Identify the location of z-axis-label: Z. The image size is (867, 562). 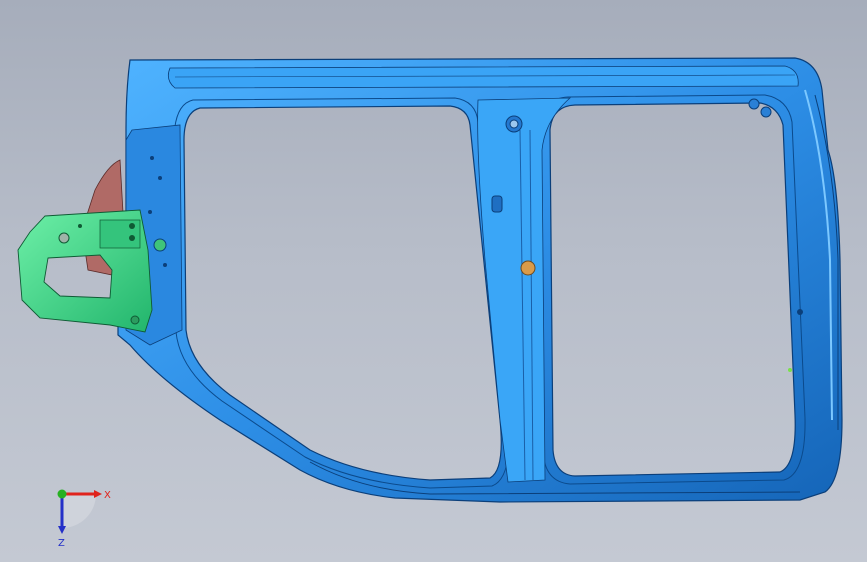
(61, 543).